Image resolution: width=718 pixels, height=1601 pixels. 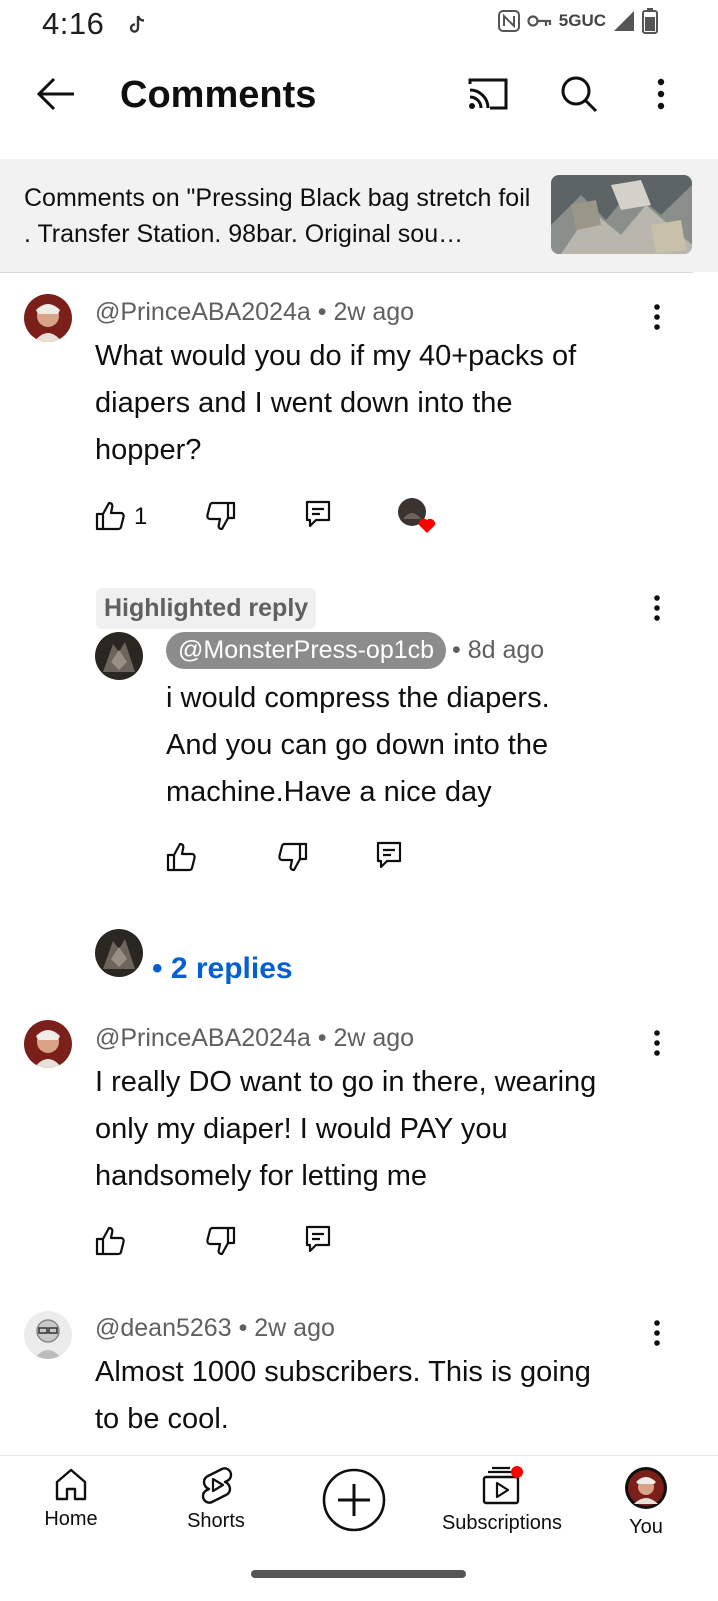 I want to click on reply-age: • 8d ago, so click(x=498, y=650).